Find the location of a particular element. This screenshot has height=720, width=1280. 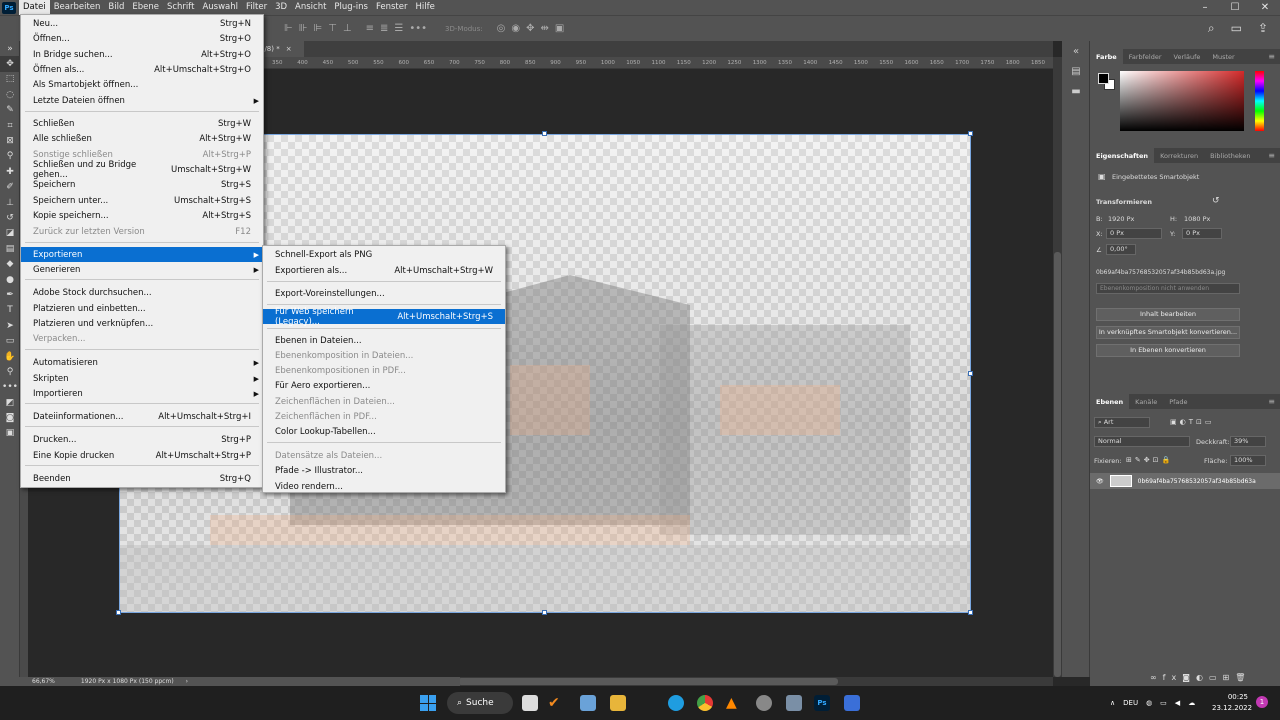

check-app-icon: ✔ is located at coordinates (556, 703).